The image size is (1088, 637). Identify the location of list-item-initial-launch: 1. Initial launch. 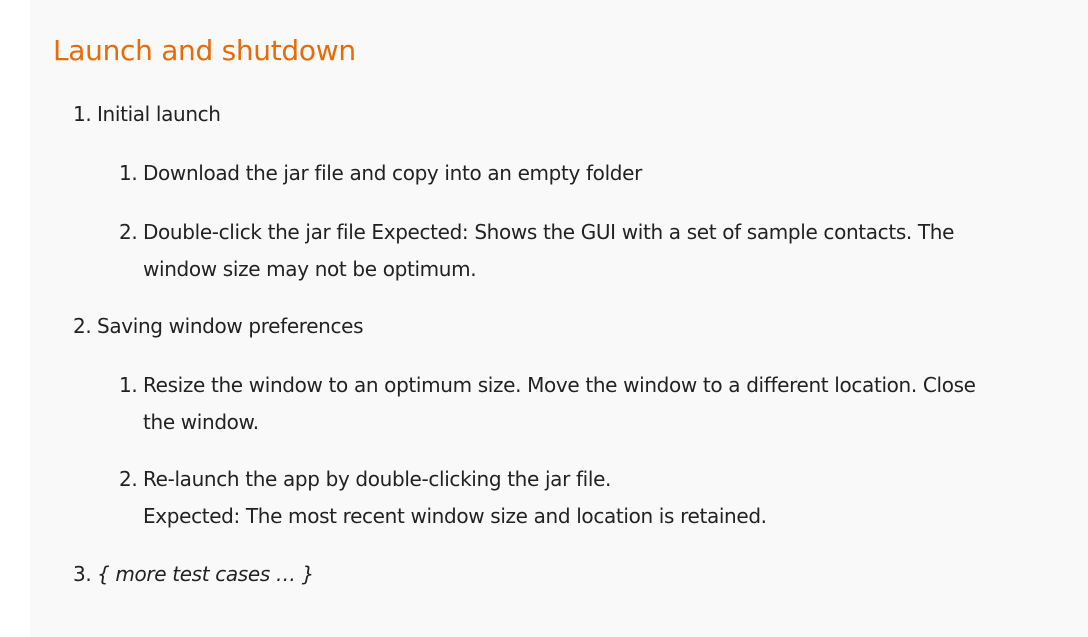
(147, 114).